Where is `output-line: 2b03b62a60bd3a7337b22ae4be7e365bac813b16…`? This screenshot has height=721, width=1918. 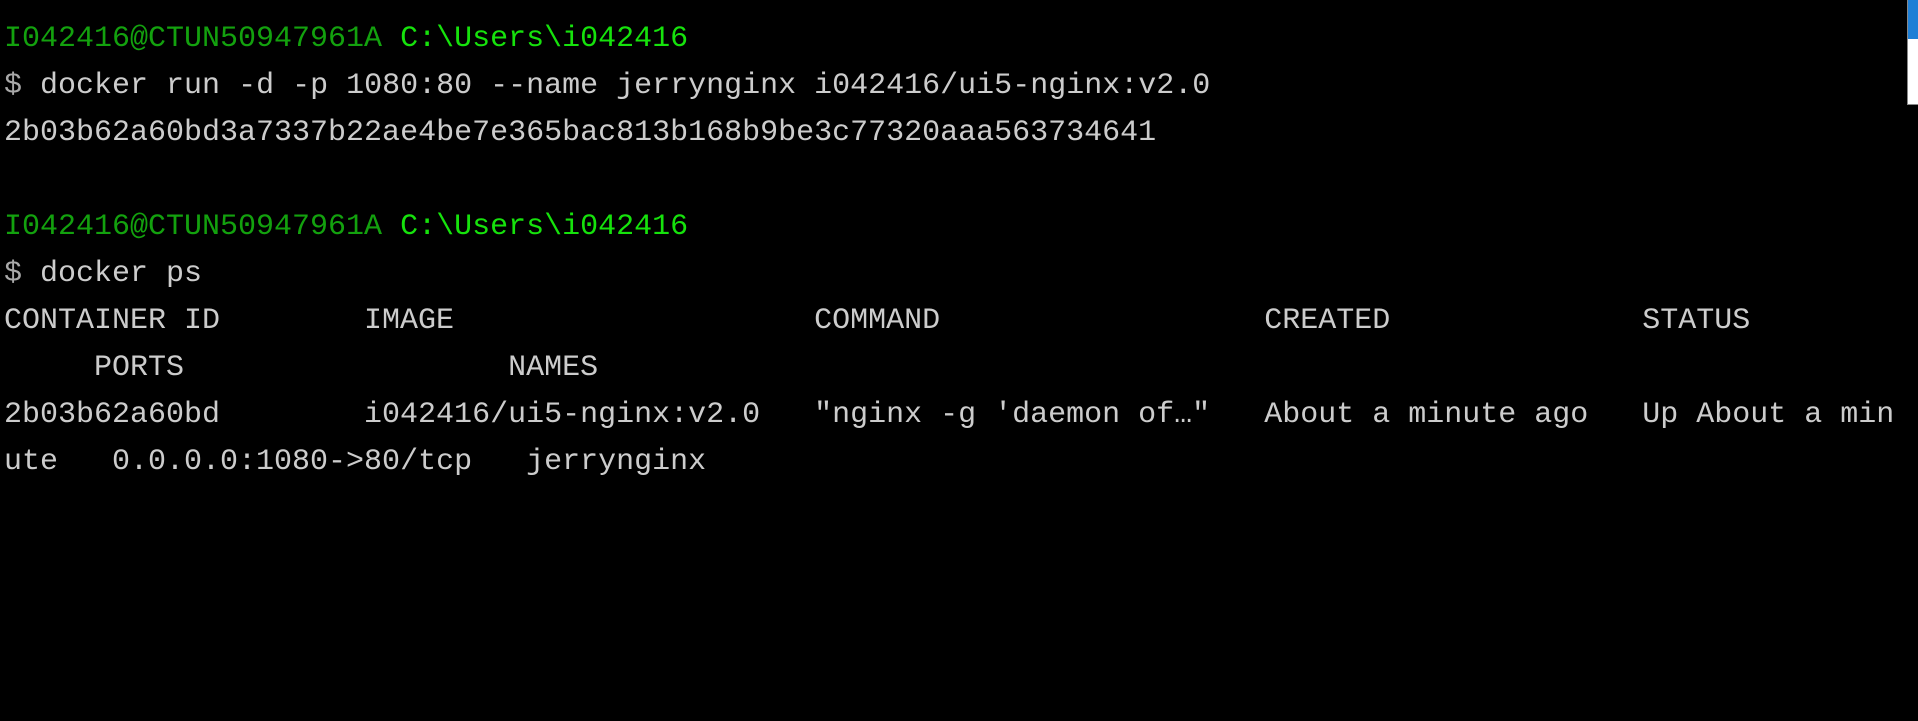 output-line: 2b03b62a60bd3a7337b22ae4be7e365bac813b16… is located at coordinates (954, 133).